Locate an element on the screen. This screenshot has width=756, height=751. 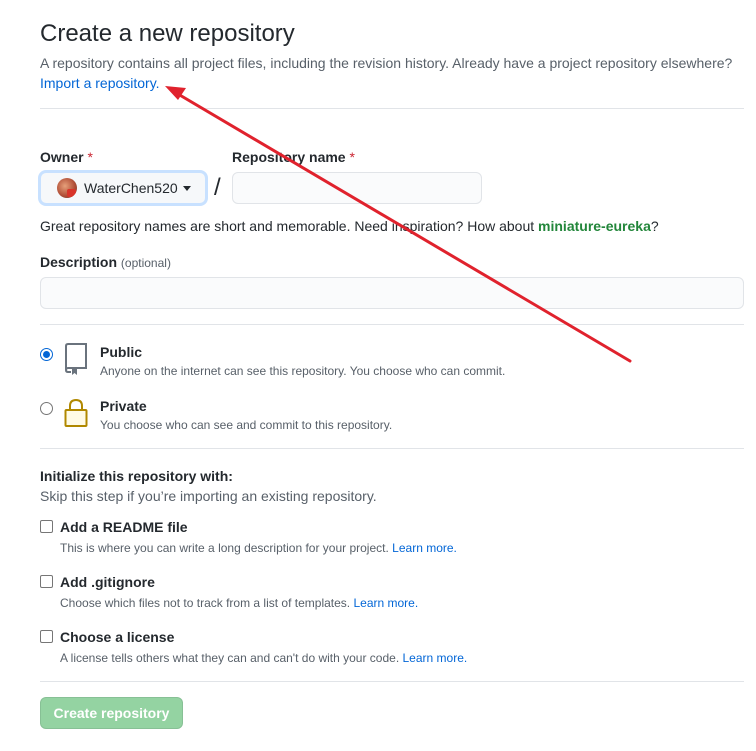
readme-title: Add a README file is located at coordinates (124, 527).